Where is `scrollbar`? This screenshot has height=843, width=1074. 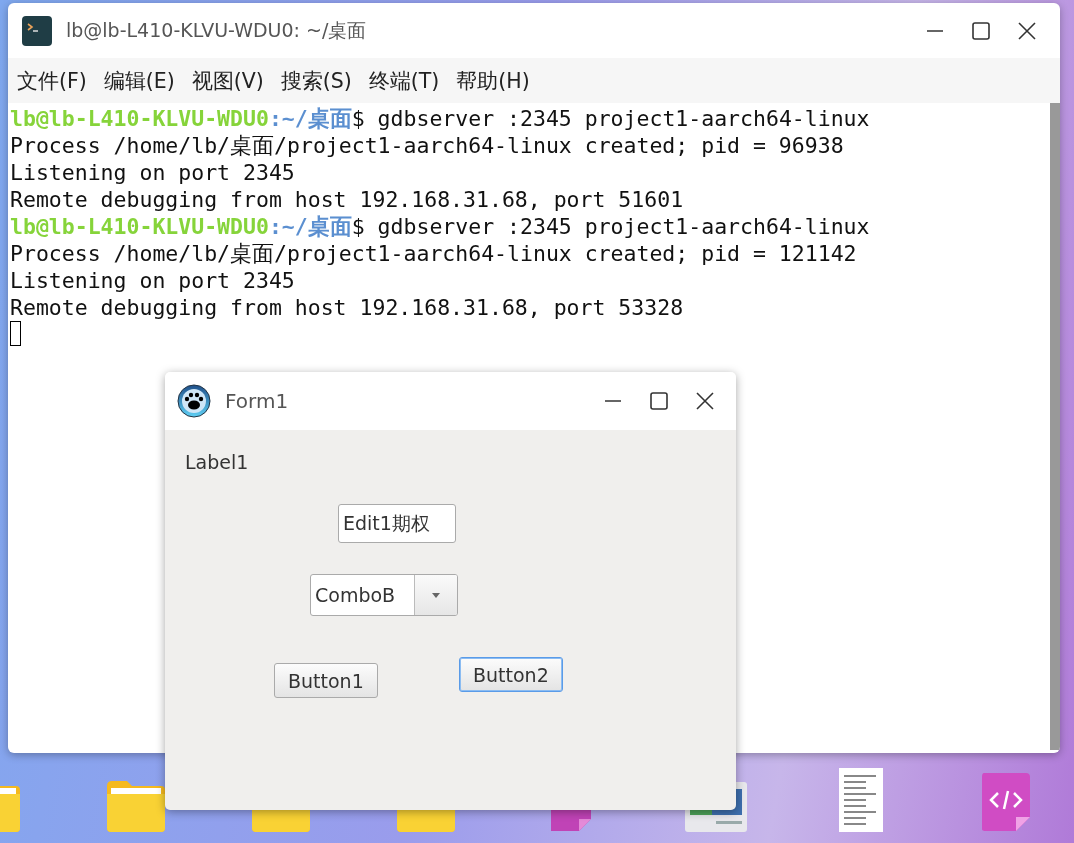
scrollbar is located at coordinates (1055, 426).